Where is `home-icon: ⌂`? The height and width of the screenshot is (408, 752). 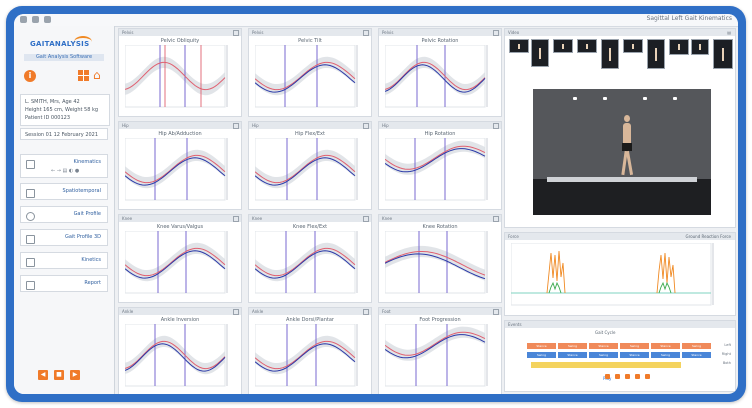
home-icon: ⌂ is located at coordinates (99, 75).